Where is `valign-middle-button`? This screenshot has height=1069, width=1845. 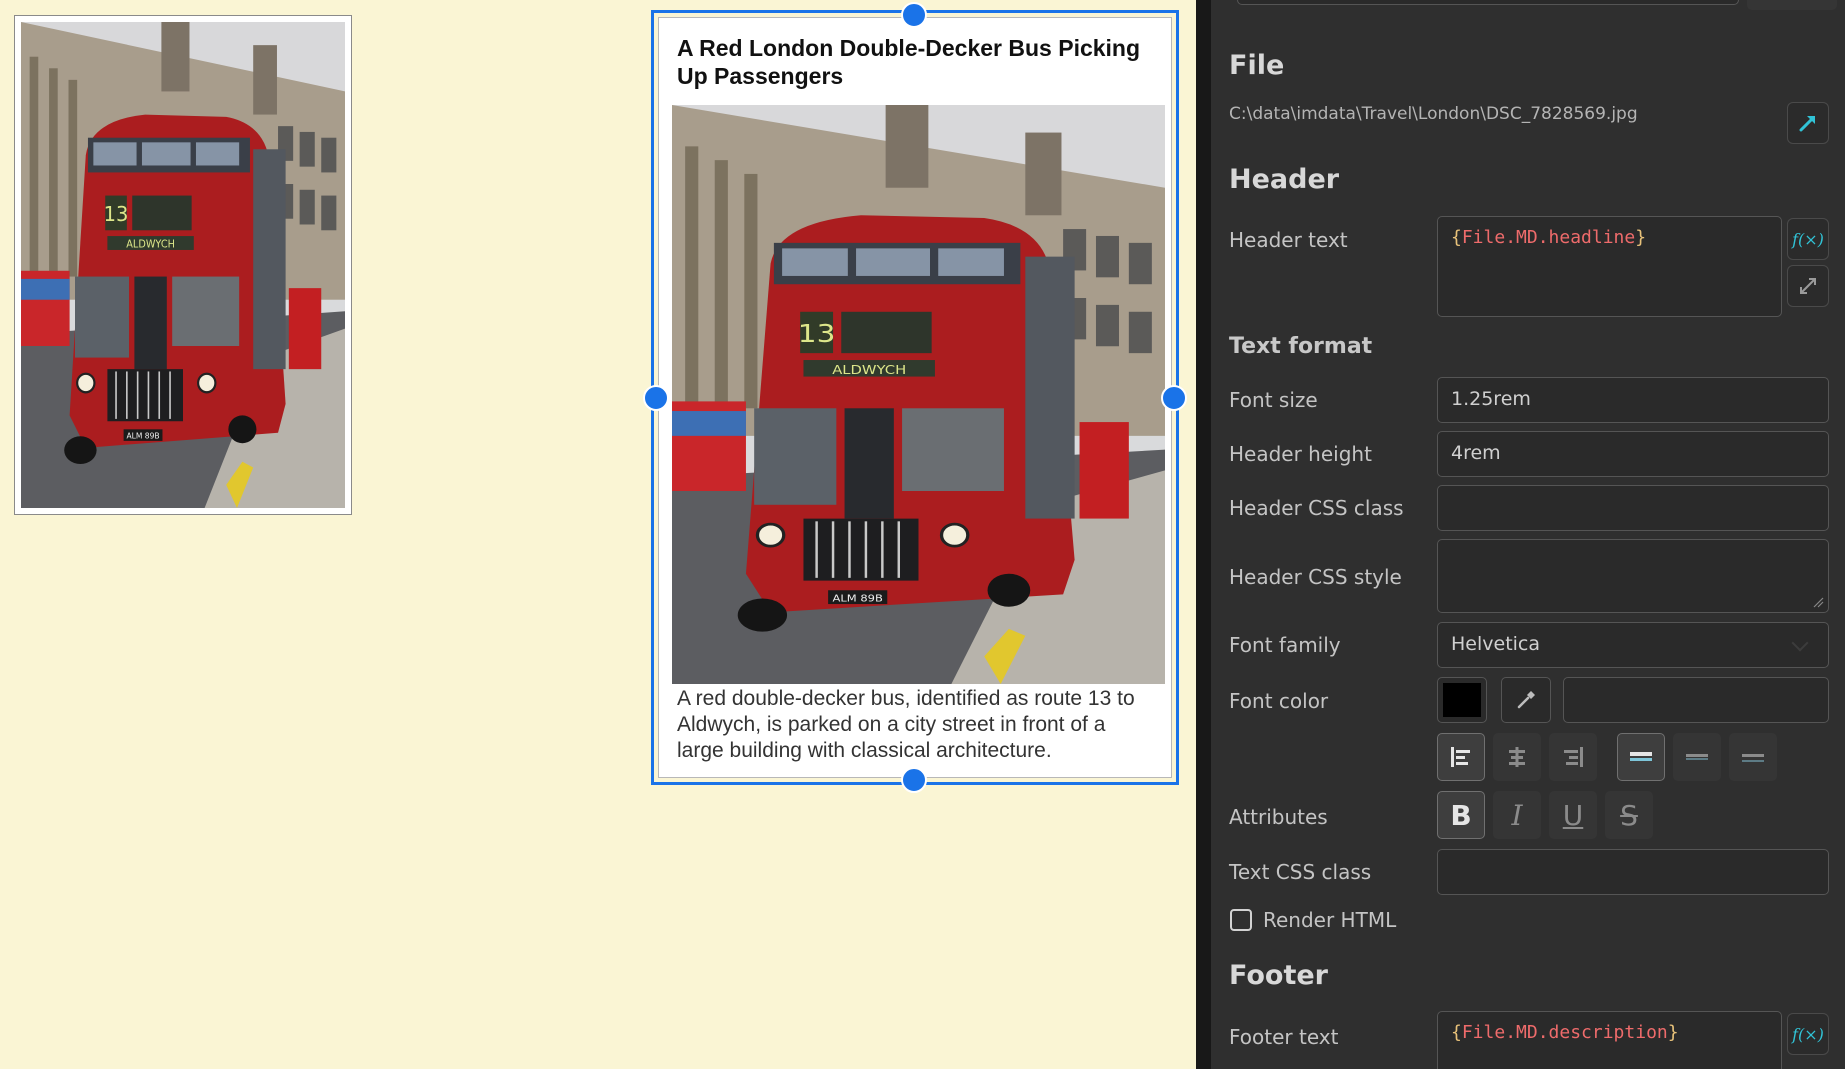 valign-middle-button is located at coordinates (1697, 757).